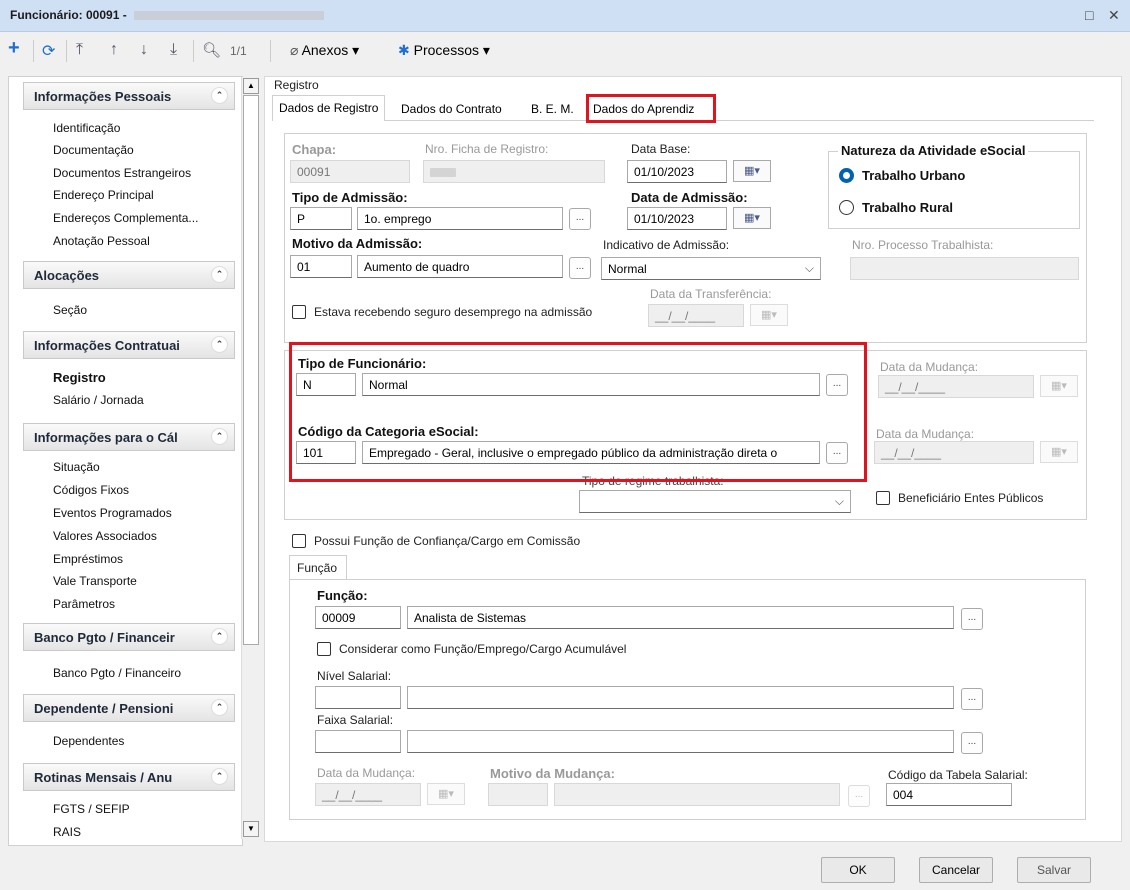 The width and height of the screenshot is (1130, 890). Describe the element at coordinates (680, 697) in the screenshot. I see `nivel-desc` at that location.